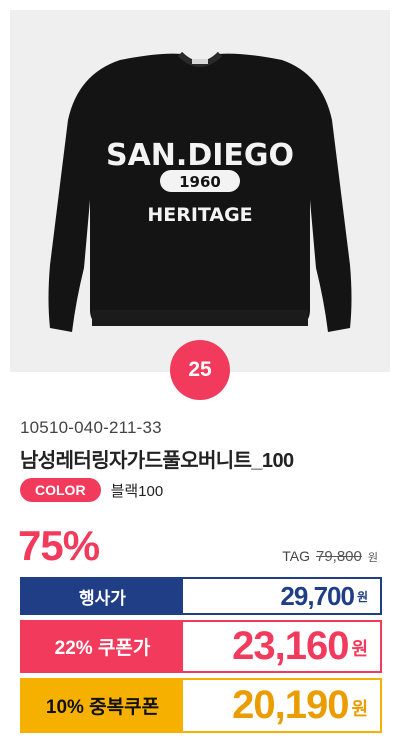 This screenshot has width=400, height=755. Describe the element at coordinates (102, 646) in the screenshot. I see `coupon-price-label: 22% 쿠폰가` at that location.